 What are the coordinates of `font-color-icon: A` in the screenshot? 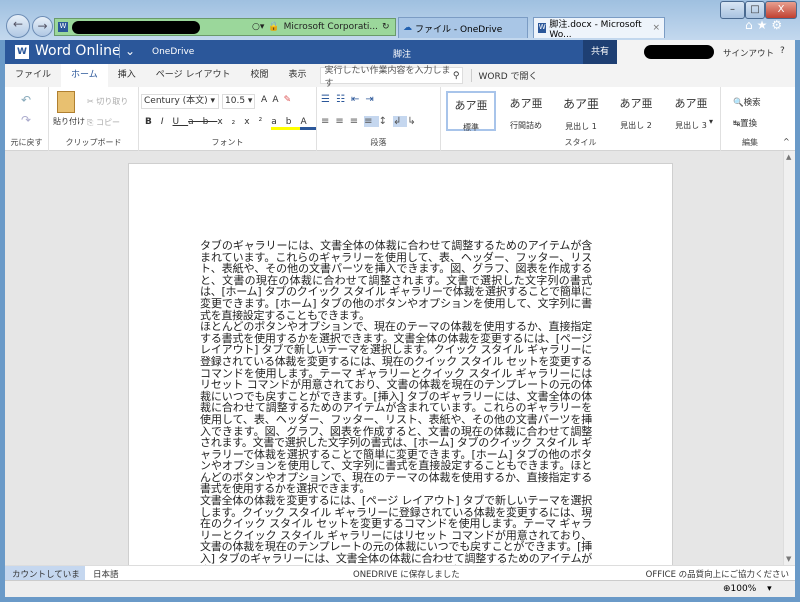 It's located at (308, 123).